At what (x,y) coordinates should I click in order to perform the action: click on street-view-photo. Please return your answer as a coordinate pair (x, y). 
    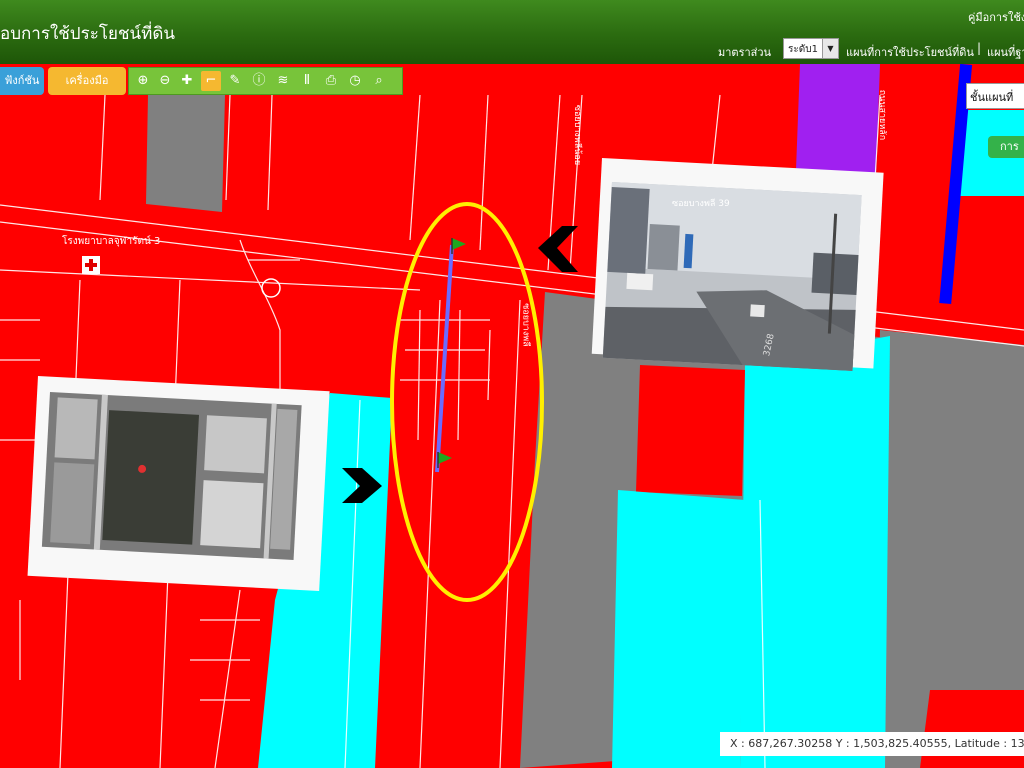
    Looking at the image, I should click on (737, 264).